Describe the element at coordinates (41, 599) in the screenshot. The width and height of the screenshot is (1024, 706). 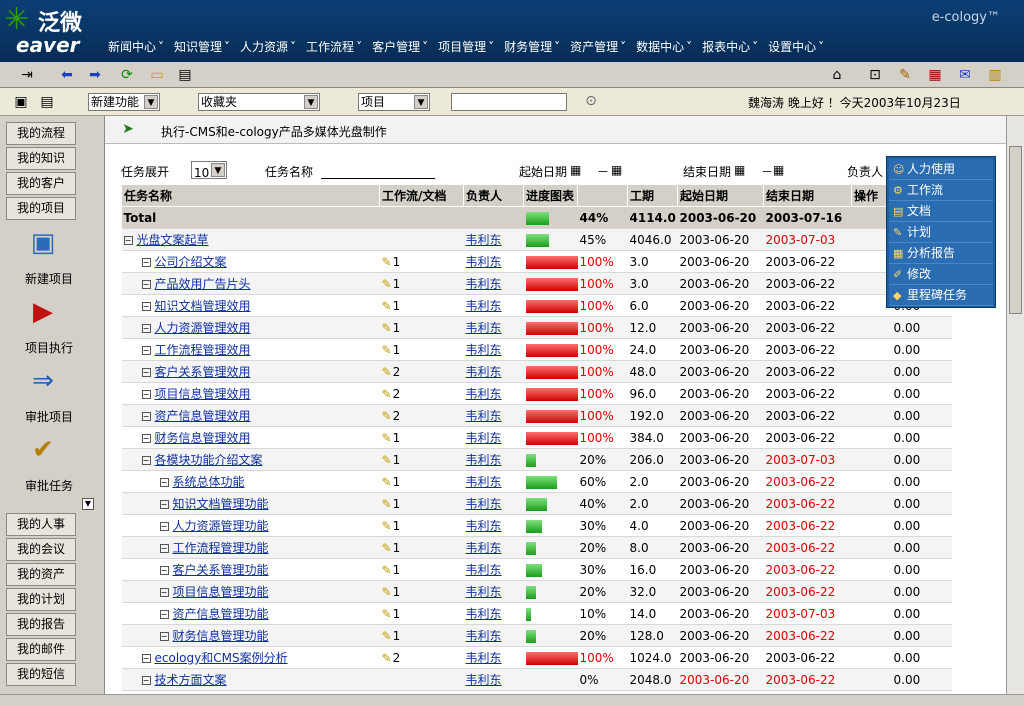
I see `sidebar-button: 我的计划` at that location.